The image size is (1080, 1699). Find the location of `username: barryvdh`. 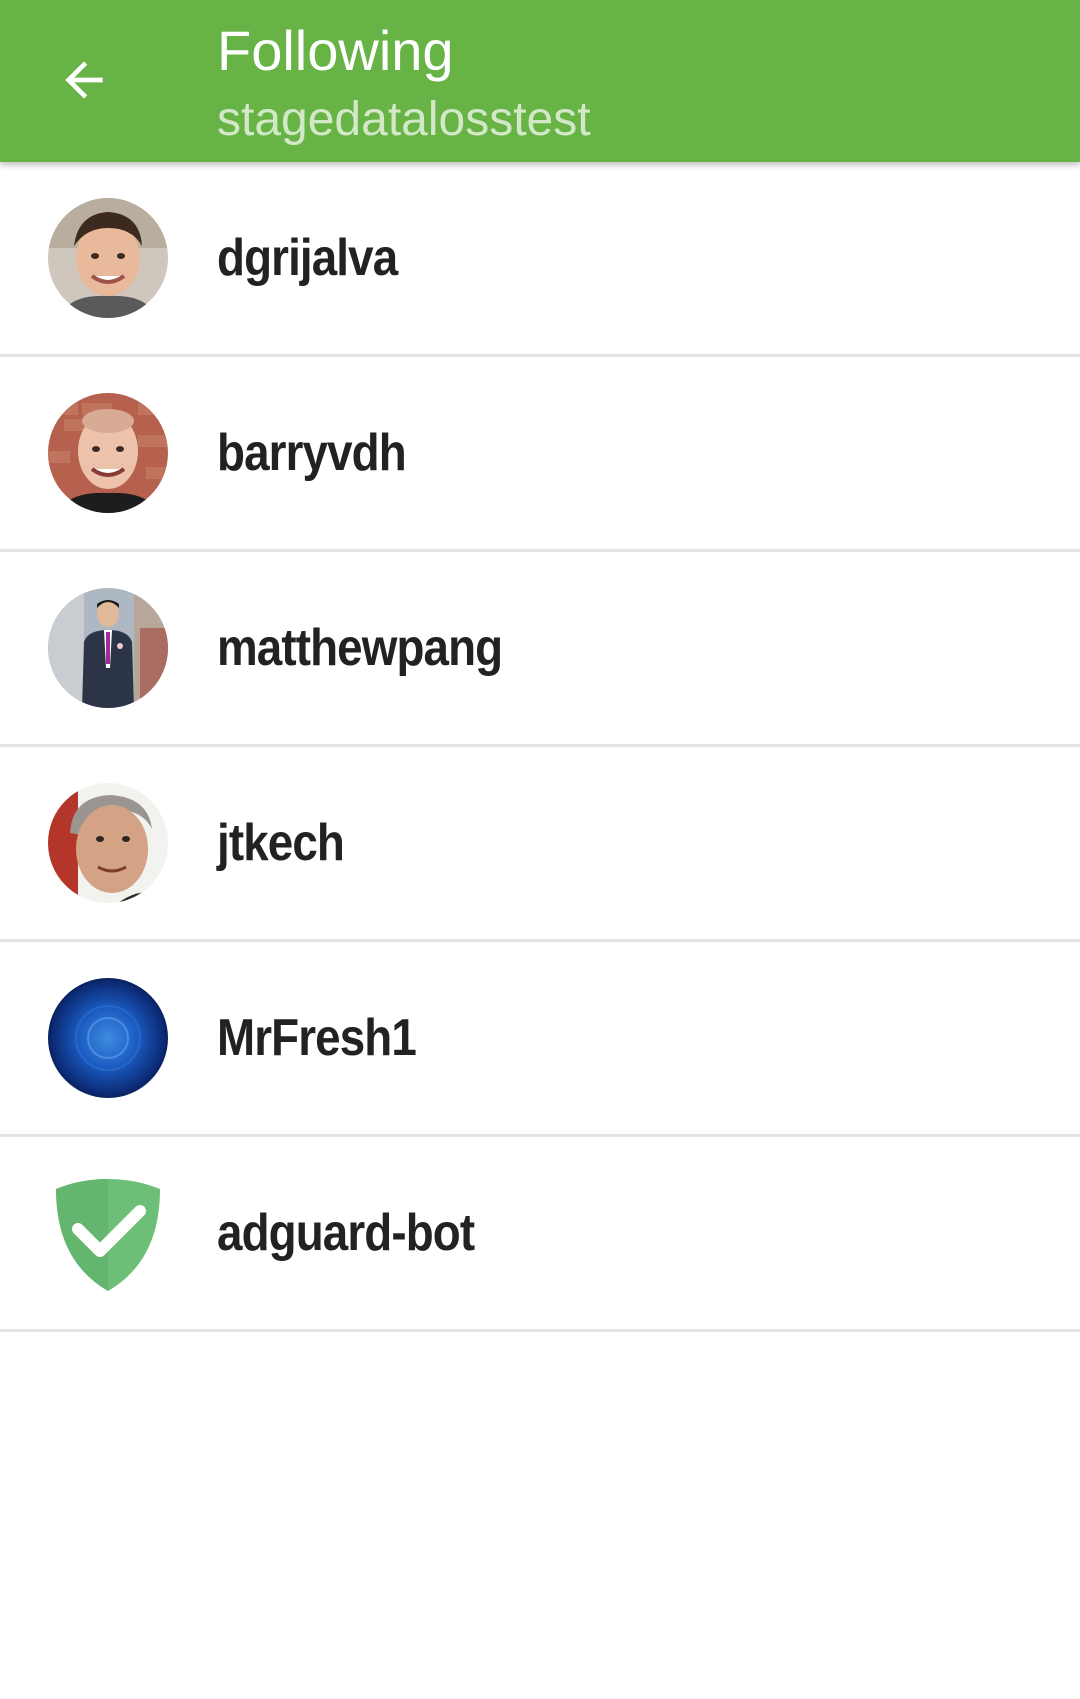

username: barryvdh is located at coordinates (312, 453).